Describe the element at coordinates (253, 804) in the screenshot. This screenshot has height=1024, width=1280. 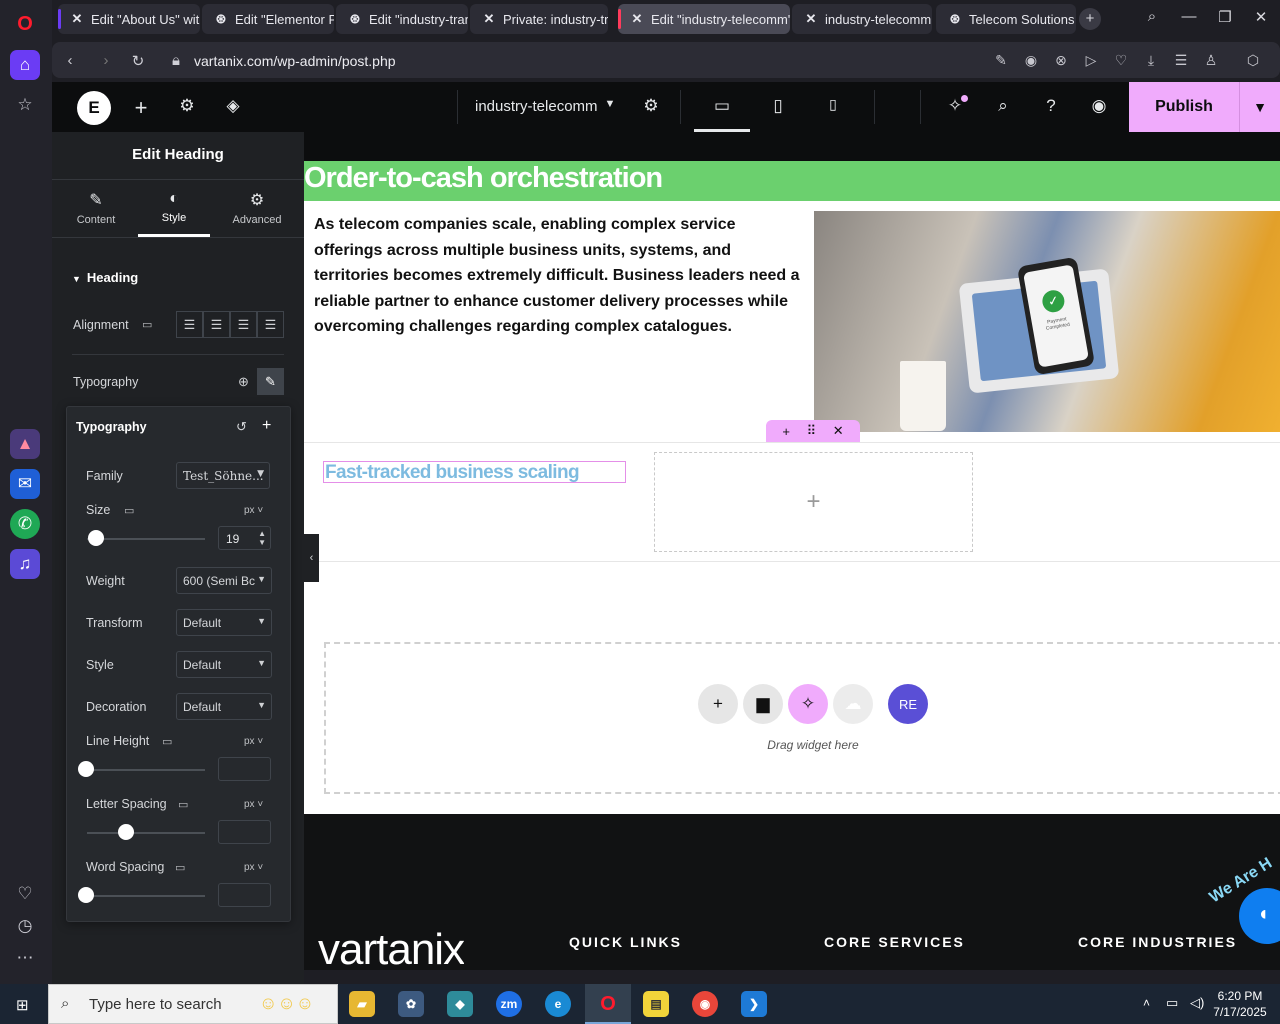
I see `letter-spacing-unit-select: px ˅` at that location.